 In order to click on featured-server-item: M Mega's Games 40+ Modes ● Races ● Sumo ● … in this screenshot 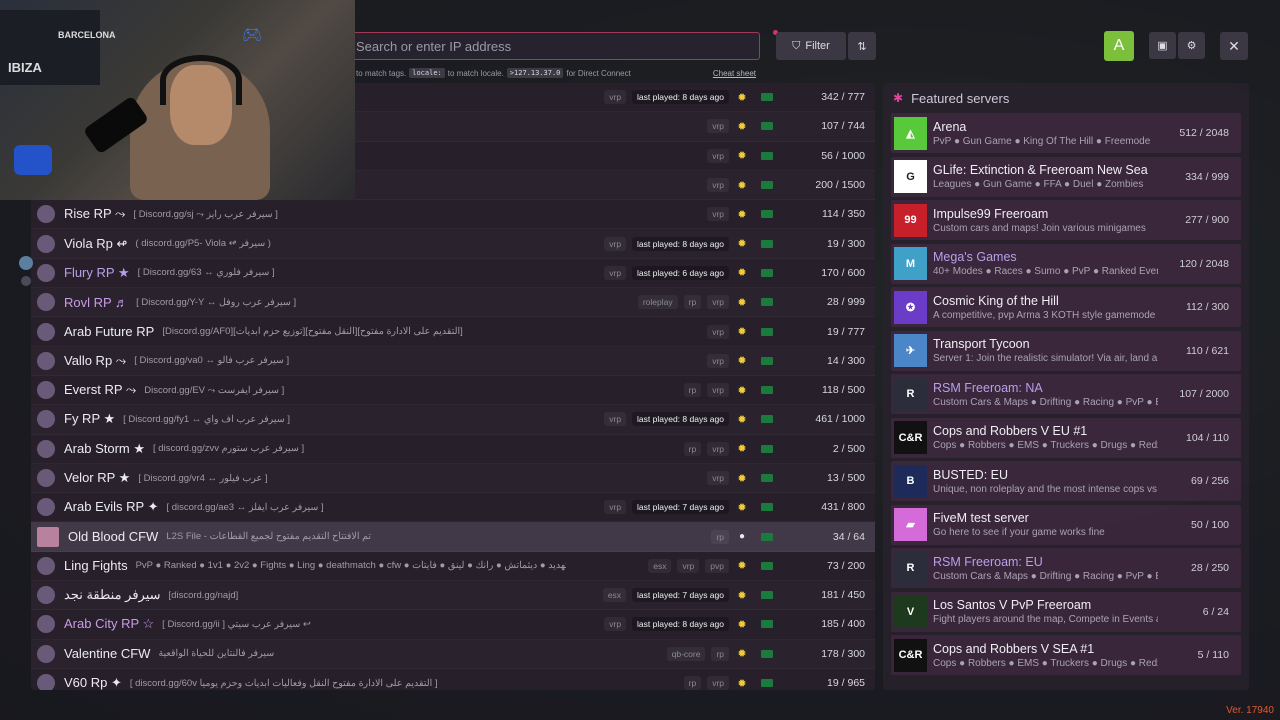, I will do `click(1066, 263)`.